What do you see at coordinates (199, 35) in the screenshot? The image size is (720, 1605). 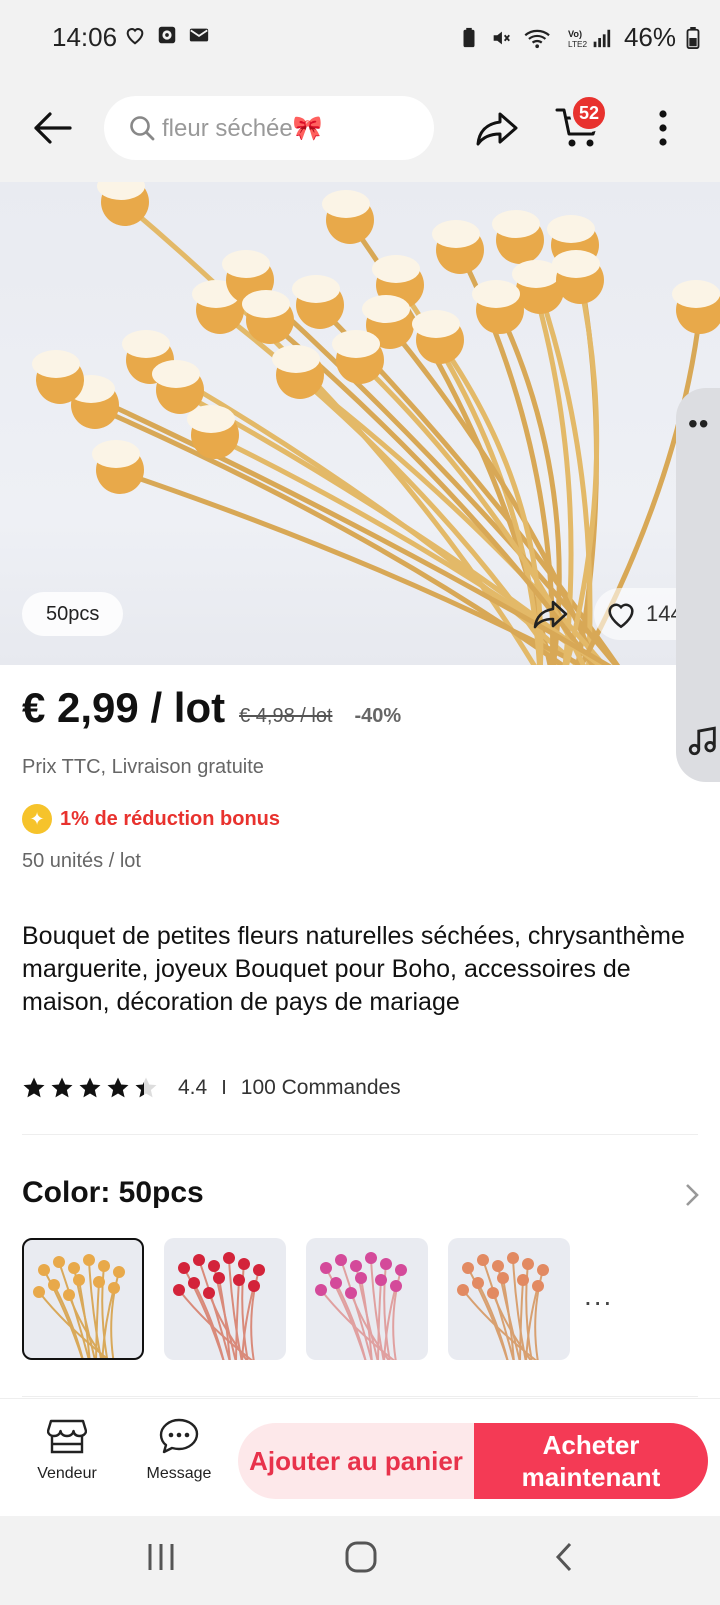 I see `mail-notification-icon` at bounding box center [199, 35].